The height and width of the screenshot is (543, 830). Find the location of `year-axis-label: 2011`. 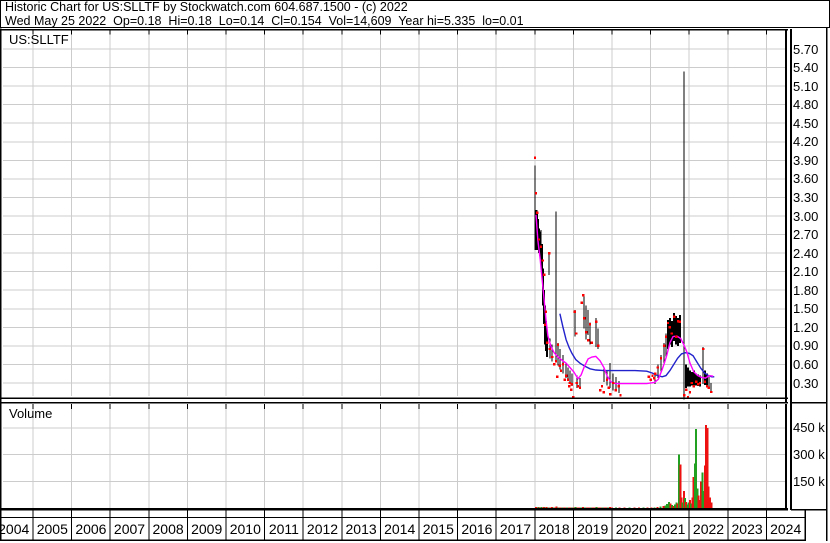

year-axis-label: 2011 is located at coordinates (283, 529).